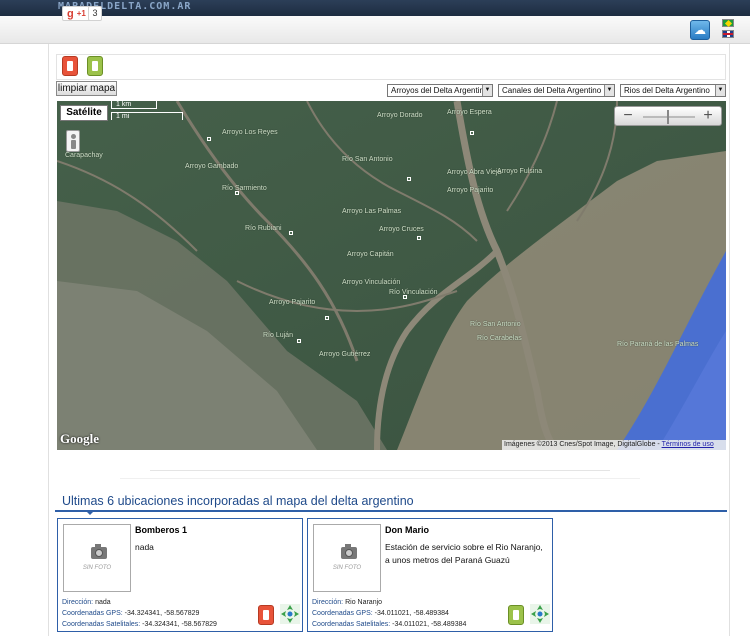  Describe the element at coordinates (179, 624) in the screenshot. I see `sat-value: -34.324341, -58.567829` at that location.